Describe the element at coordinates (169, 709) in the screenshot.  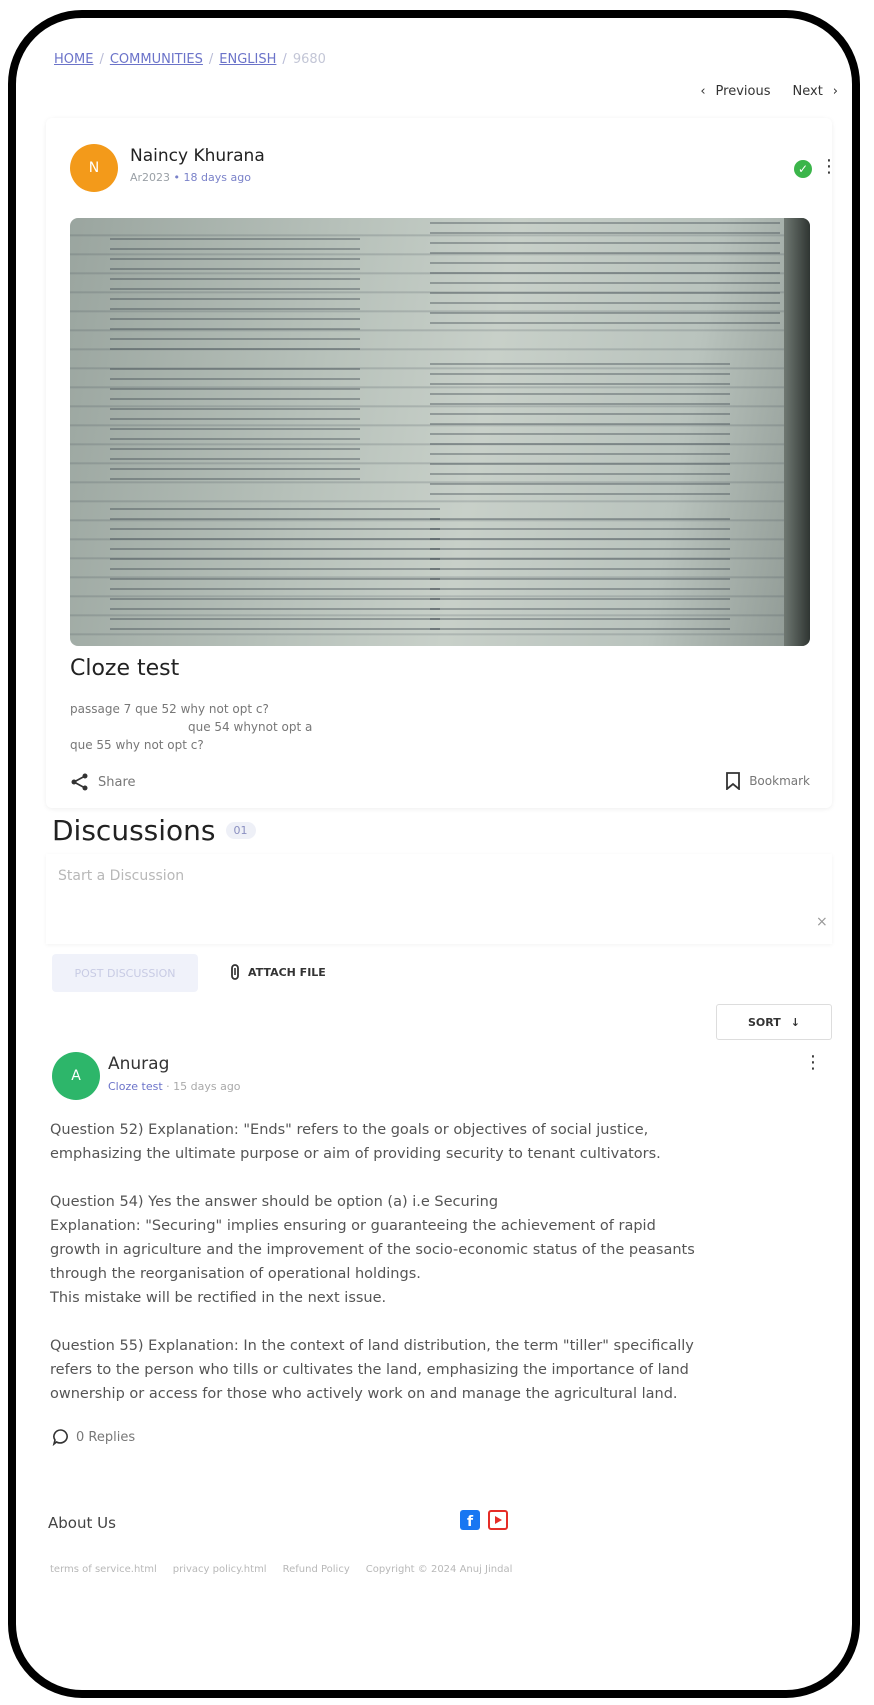
I see `post-body-line: passage 7 que 52 why not opt c?` at that location.